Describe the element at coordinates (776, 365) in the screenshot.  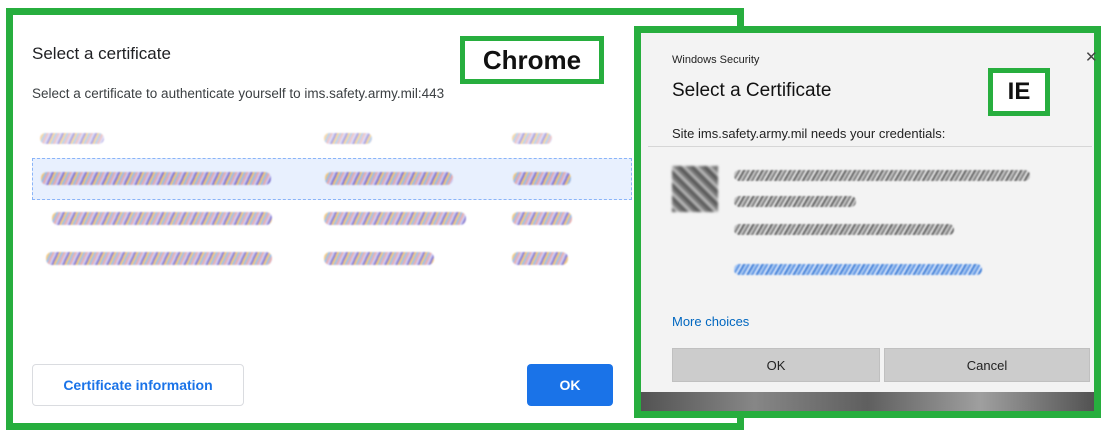
I see `ie-ok-button: OK` at that location.